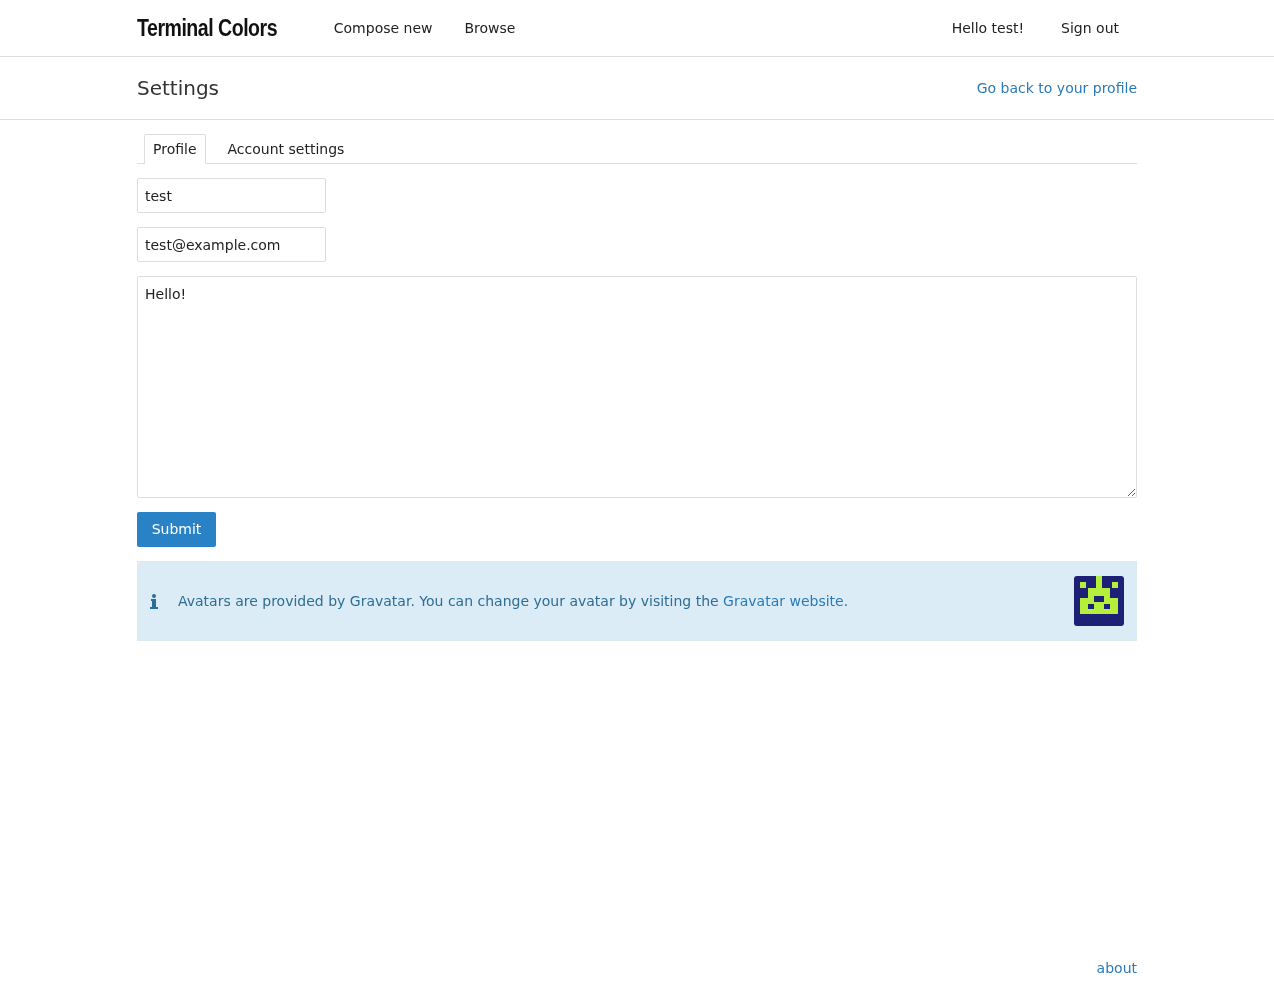 Image resolution: width=1274 pixels, height=991 pixels. I want to click on email-field: test@example.com, so click(231, 244).